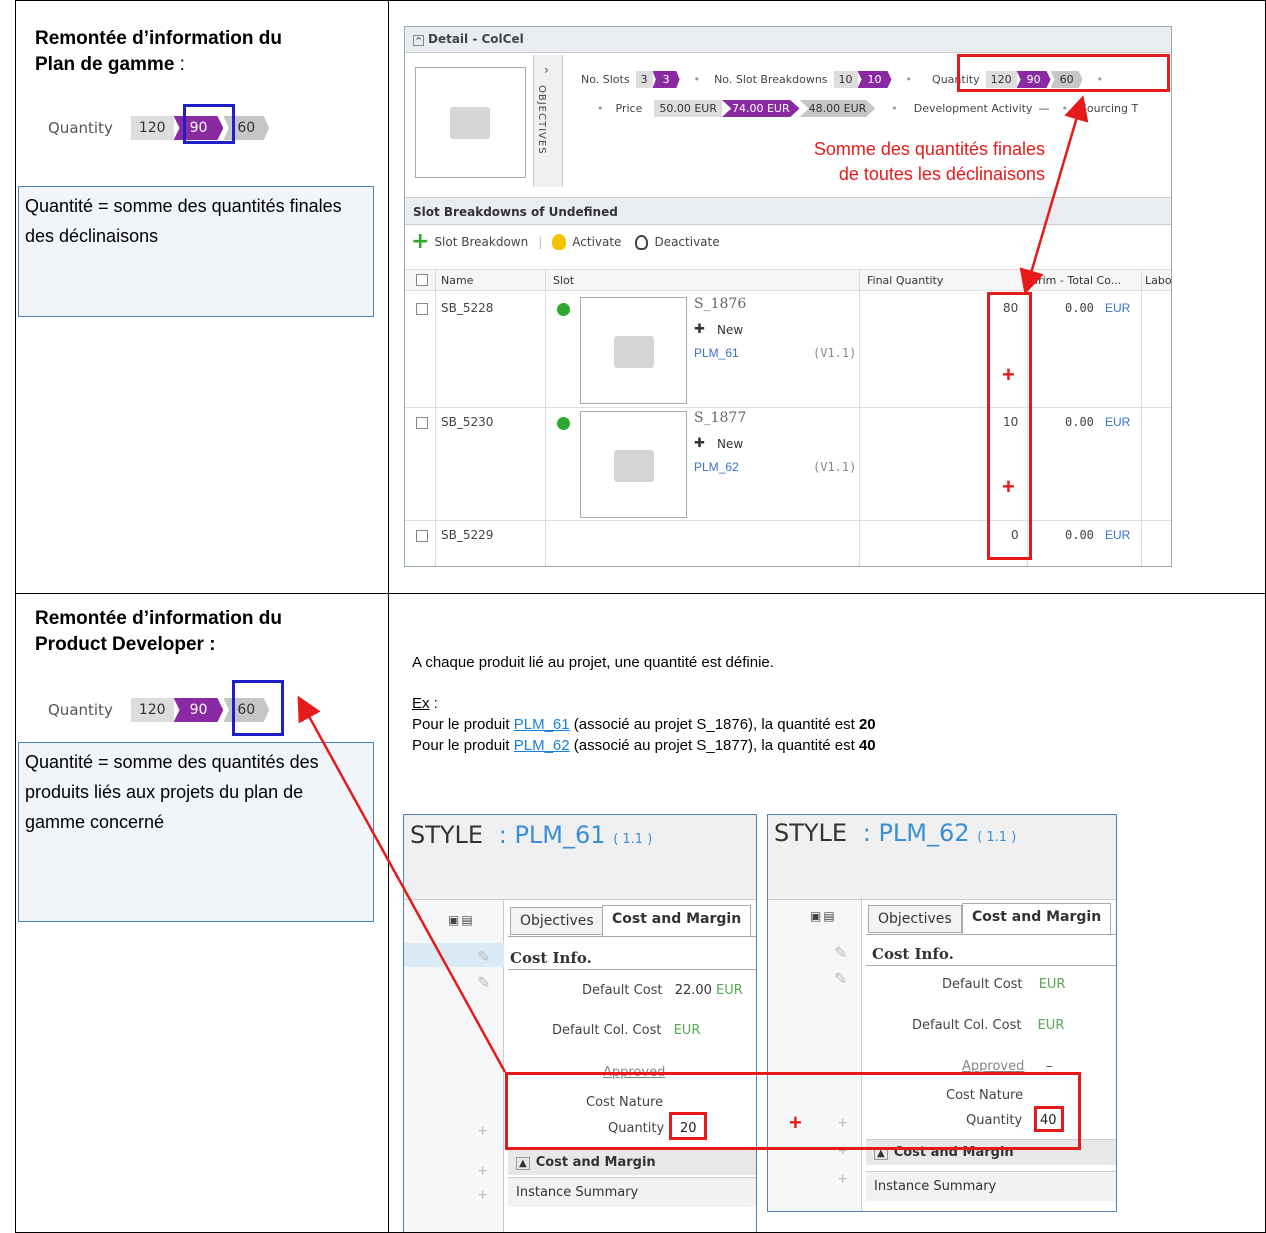 The height and width of the screenshot is (1233, 1266). I want to click on default-cost-value: 22.00, so click(693, 990).